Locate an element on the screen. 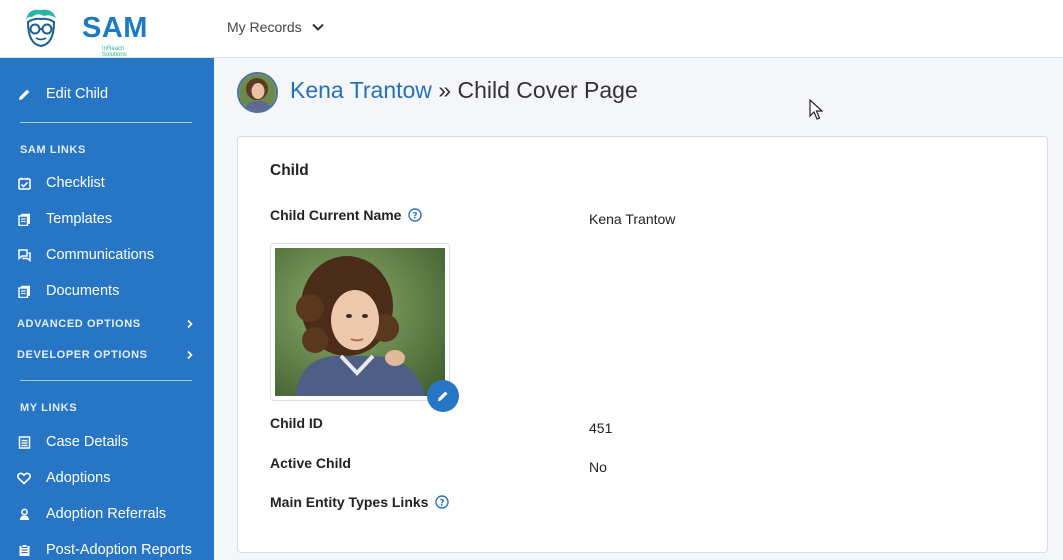 The image size is (1063, 560). top-header: SAM InReach Solutions My Records is located at coordinates (531, 29).